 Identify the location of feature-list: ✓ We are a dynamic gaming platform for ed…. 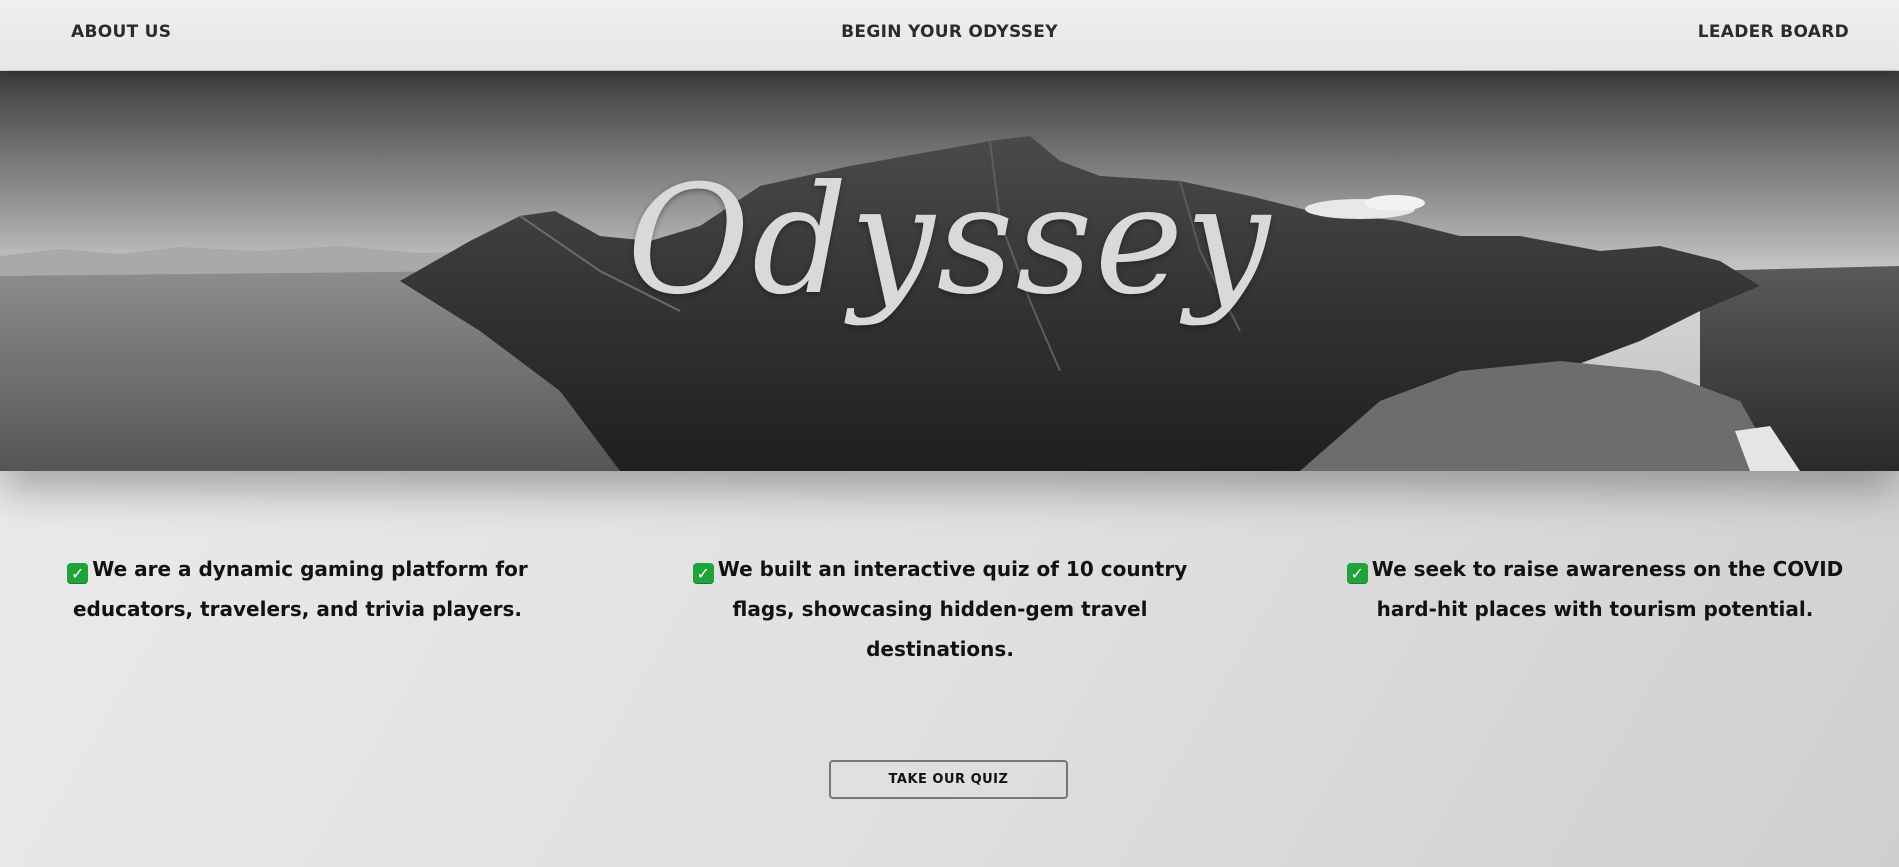
(949, 605).